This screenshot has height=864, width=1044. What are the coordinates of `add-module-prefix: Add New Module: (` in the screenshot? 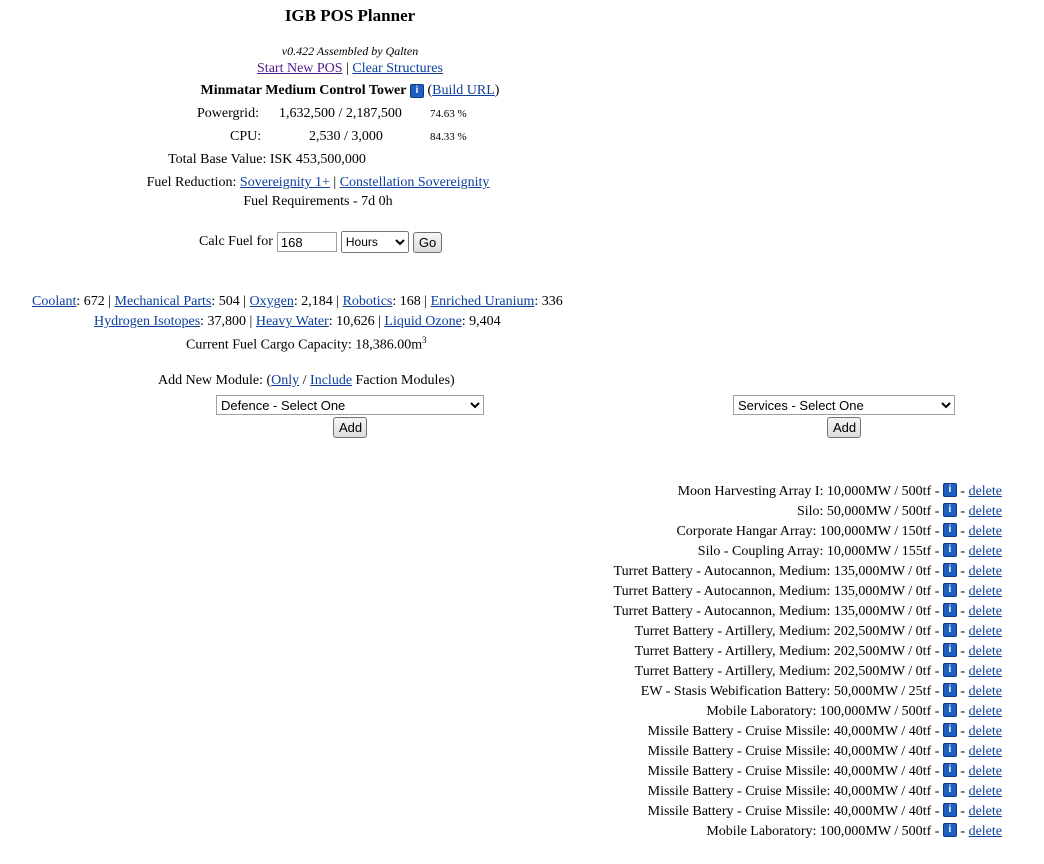 It's located at (215, 380).